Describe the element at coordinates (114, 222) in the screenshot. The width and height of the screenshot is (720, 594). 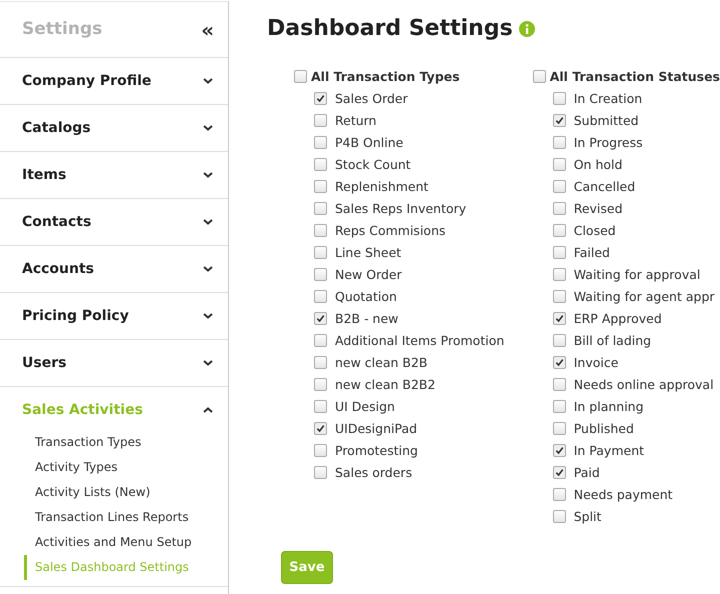
I see `sidebar-section: Contacts` at that location.